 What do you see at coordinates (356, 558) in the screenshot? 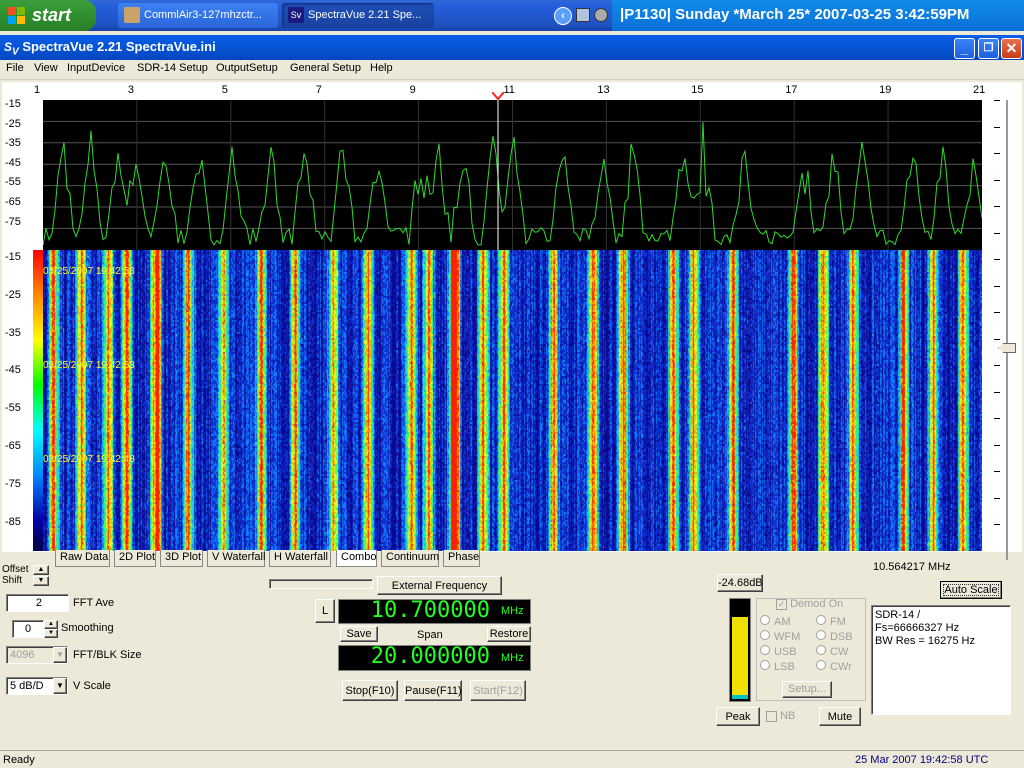
I see `tab-combo: Combo` at bounding box center [356, 558].